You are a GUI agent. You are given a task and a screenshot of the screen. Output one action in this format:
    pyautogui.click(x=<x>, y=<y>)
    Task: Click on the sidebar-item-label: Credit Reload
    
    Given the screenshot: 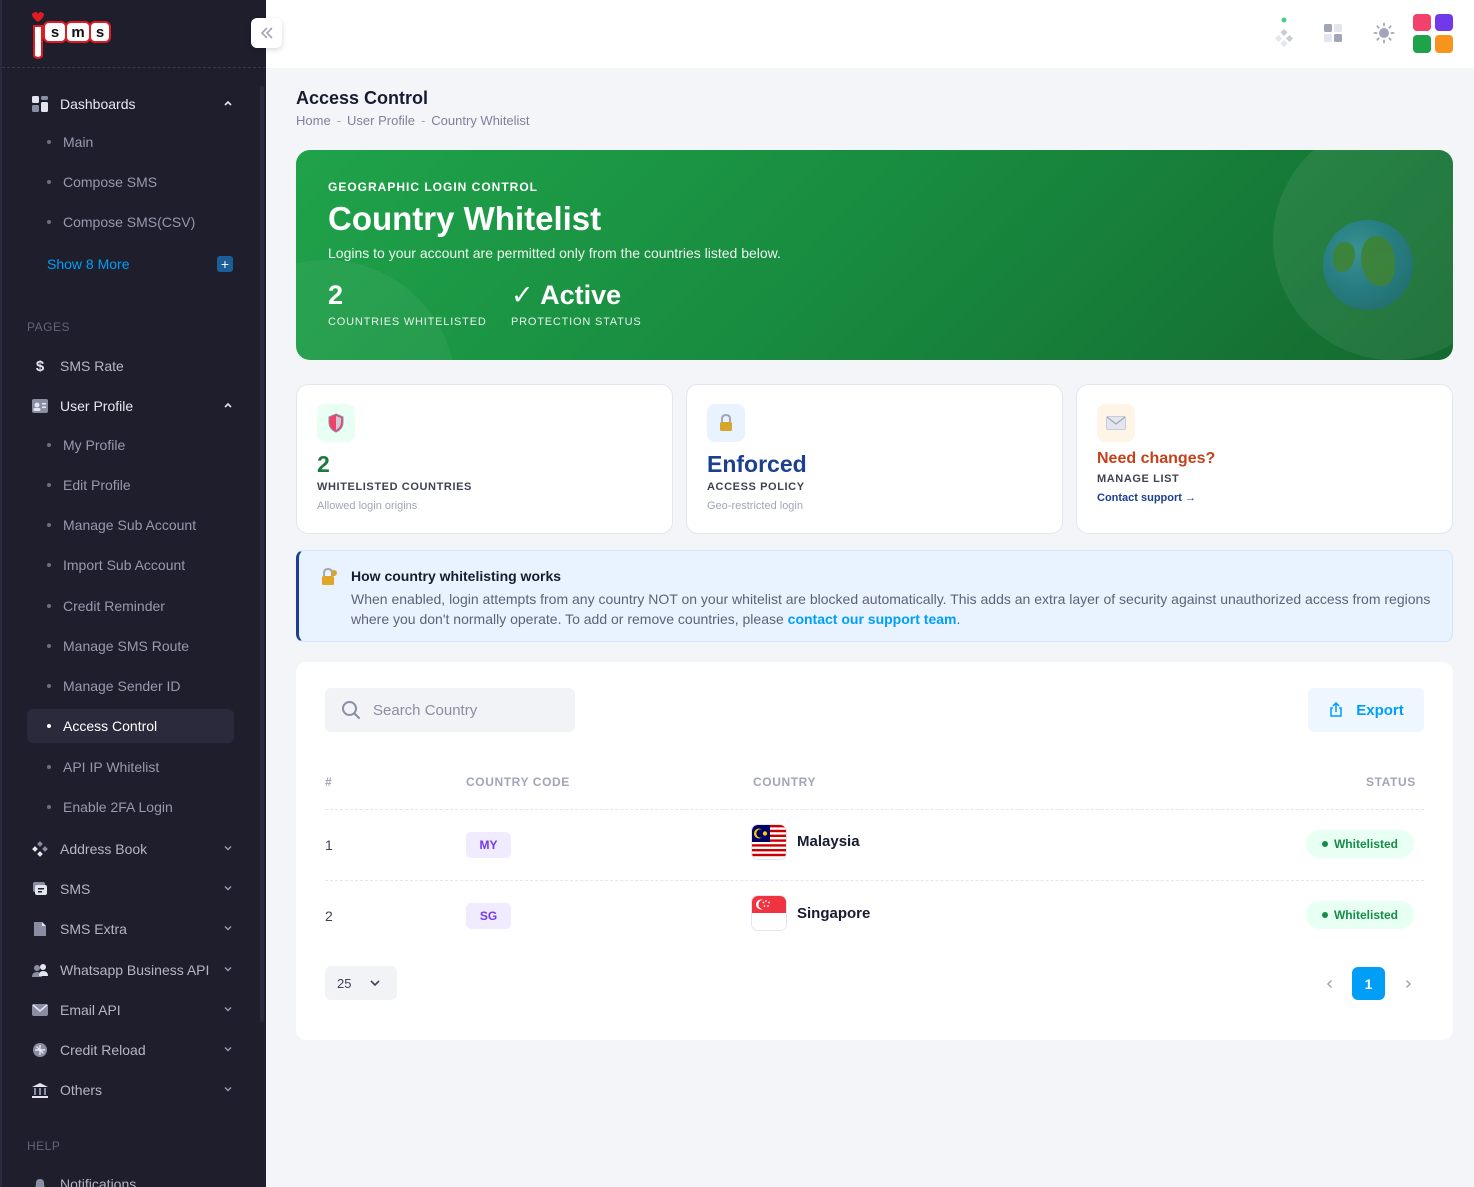 What is the action you would take?
    pyautogui.click(x=103, y=1050)
    